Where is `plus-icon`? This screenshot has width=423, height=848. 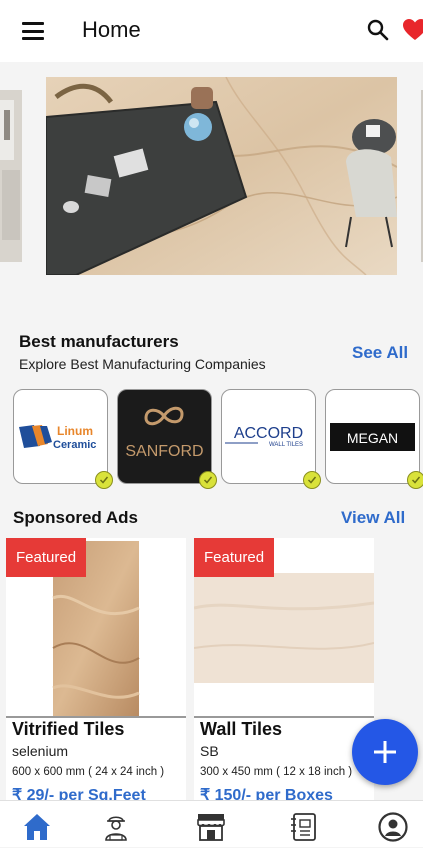 plus-icon is located at coordinates (385, 752).